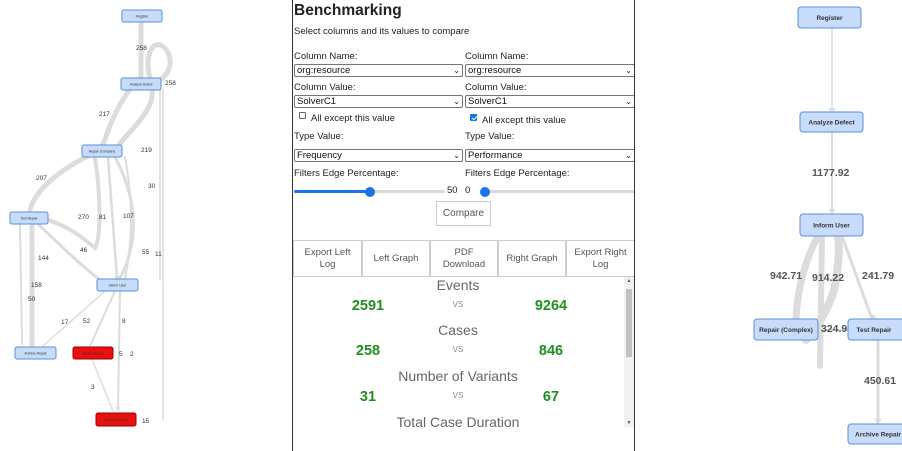  Describe the element at coordinates (495, 70) in the screenshot. I see `right-column-name-value: org:resource` at that location.